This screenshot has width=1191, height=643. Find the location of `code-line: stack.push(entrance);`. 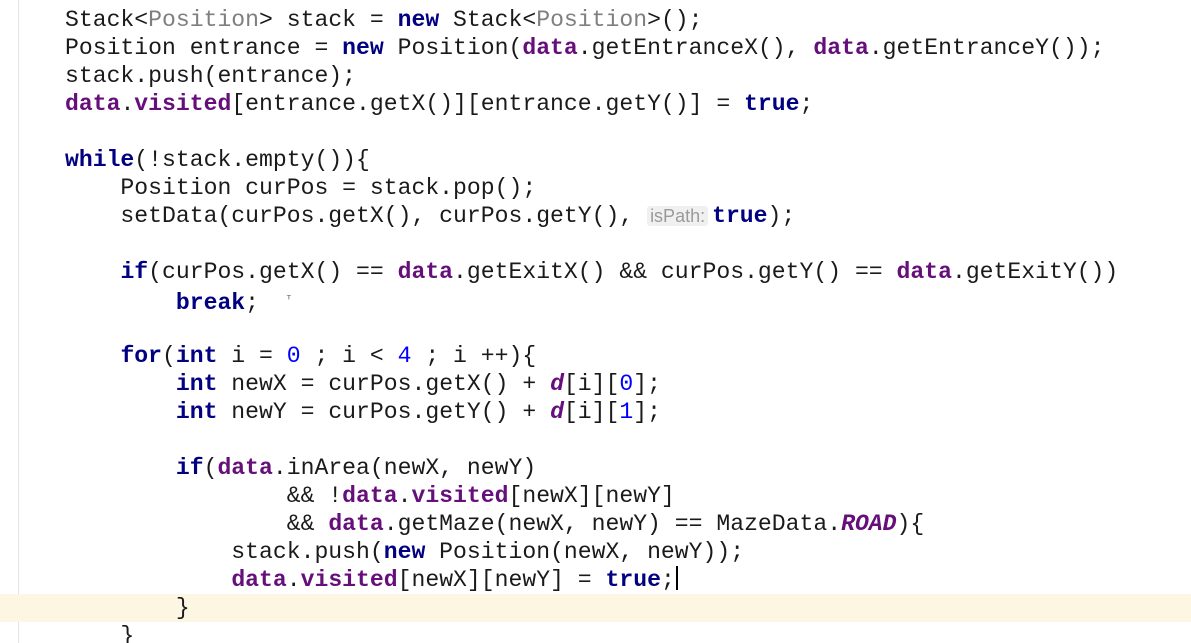

code-line: stack.push(entrance); is located at coordinates (591, 76).